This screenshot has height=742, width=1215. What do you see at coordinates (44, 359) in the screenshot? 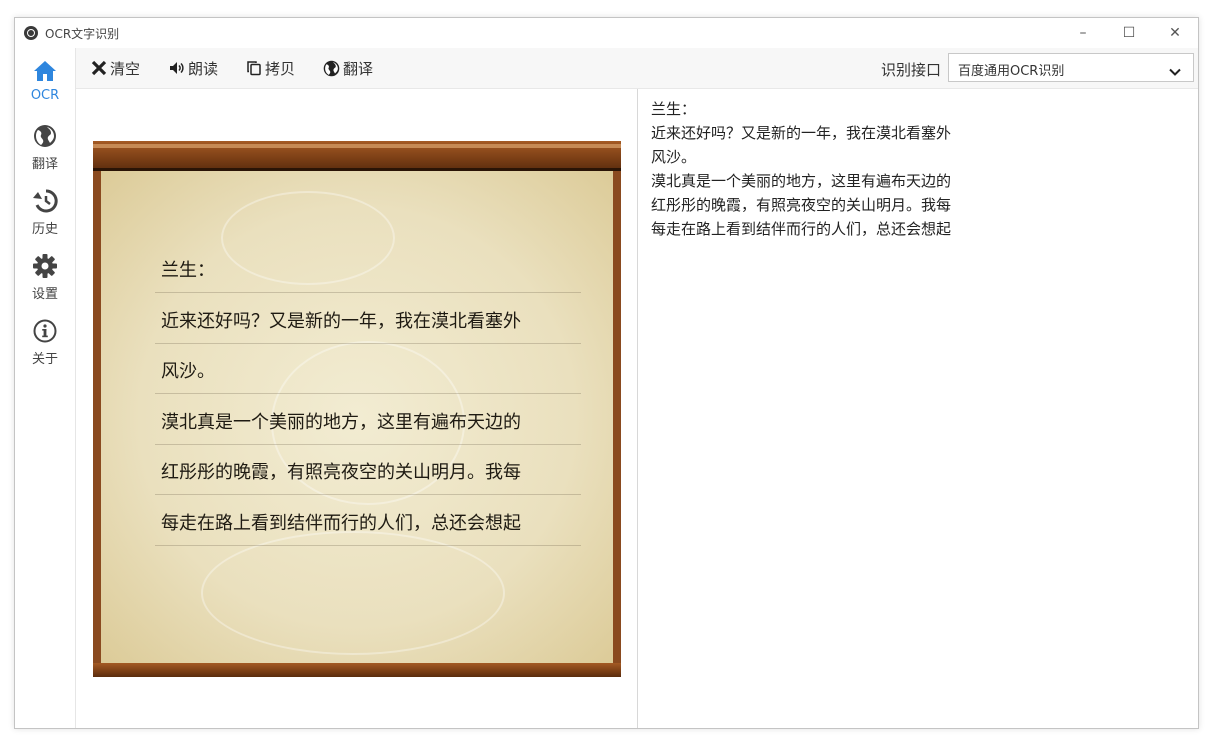
I see `sidebar-item-label: 关于` at bounding box center [44, 359].